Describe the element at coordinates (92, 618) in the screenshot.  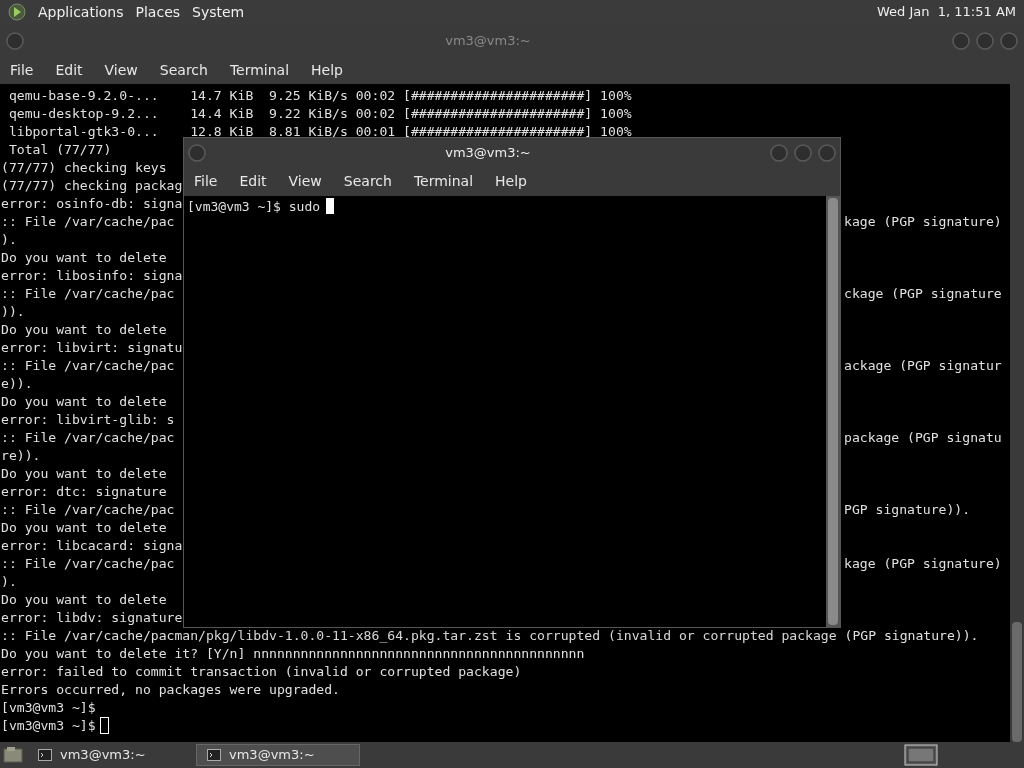
I see `terminal-line: error: libdv: signature` at that location.